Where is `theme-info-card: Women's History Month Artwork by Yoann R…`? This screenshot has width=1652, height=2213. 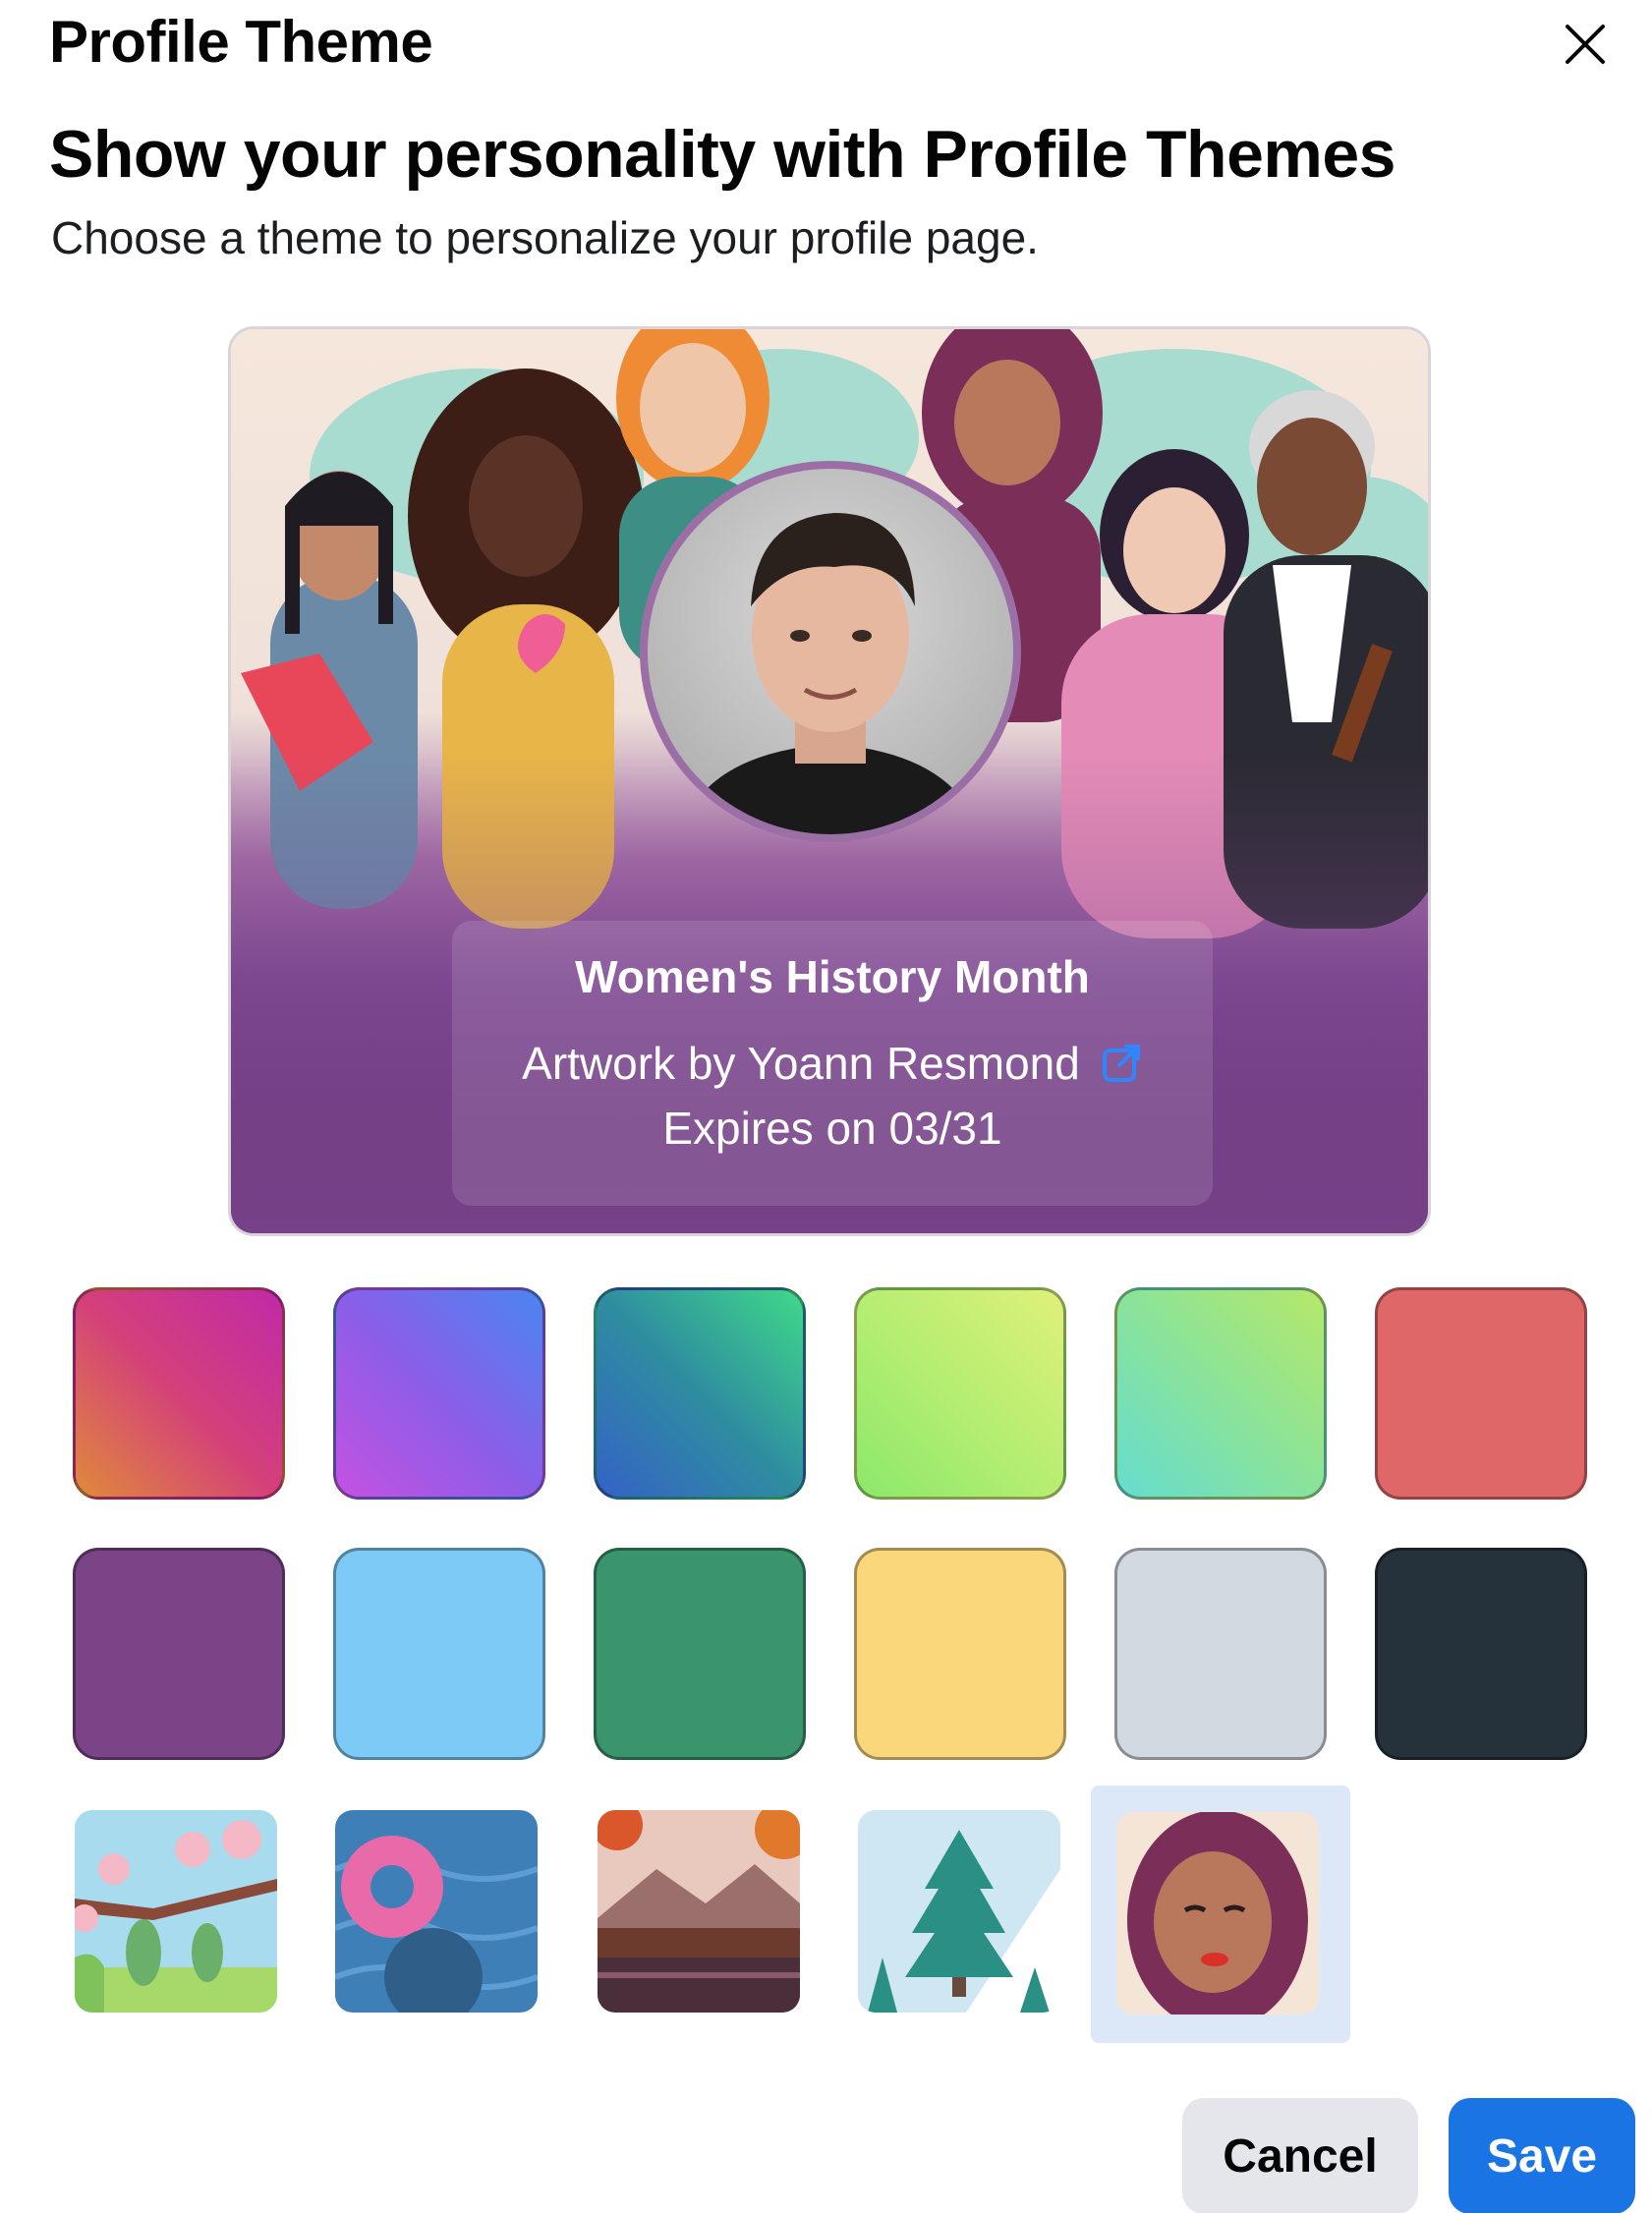 theme-info-card: Women's History Month Artwork by Yoann R… is located at coordinates (832, 1064).